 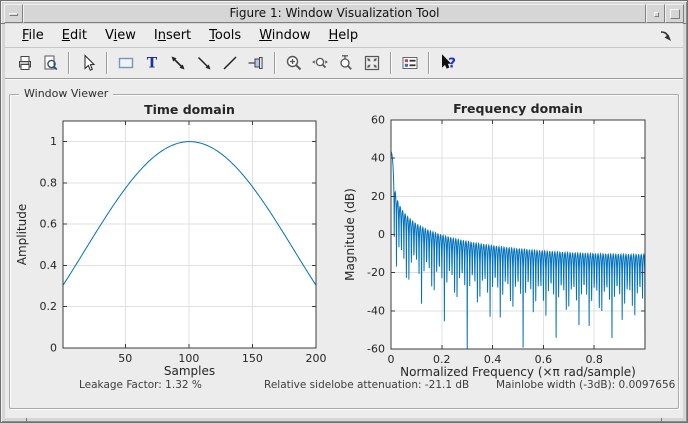 I want to click on leakage-factor-stat: Leakage Factor: 1.32 %, so click(x=140, y=385).